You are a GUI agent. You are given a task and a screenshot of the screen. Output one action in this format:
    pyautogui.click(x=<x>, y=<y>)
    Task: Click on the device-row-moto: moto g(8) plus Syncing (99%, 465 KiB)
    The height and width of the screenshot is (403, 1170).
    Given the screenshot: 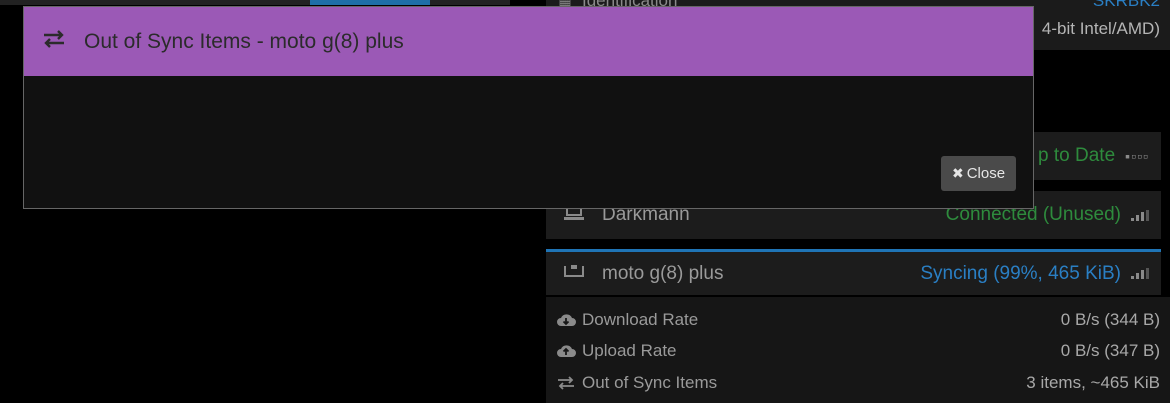 What is the action you would take?
    pyautogui.click(x=853, y=272)
    